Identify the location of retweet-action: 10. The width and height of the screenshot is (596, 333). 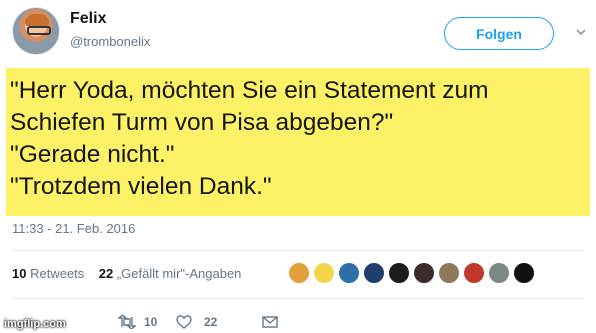
(137, 322).